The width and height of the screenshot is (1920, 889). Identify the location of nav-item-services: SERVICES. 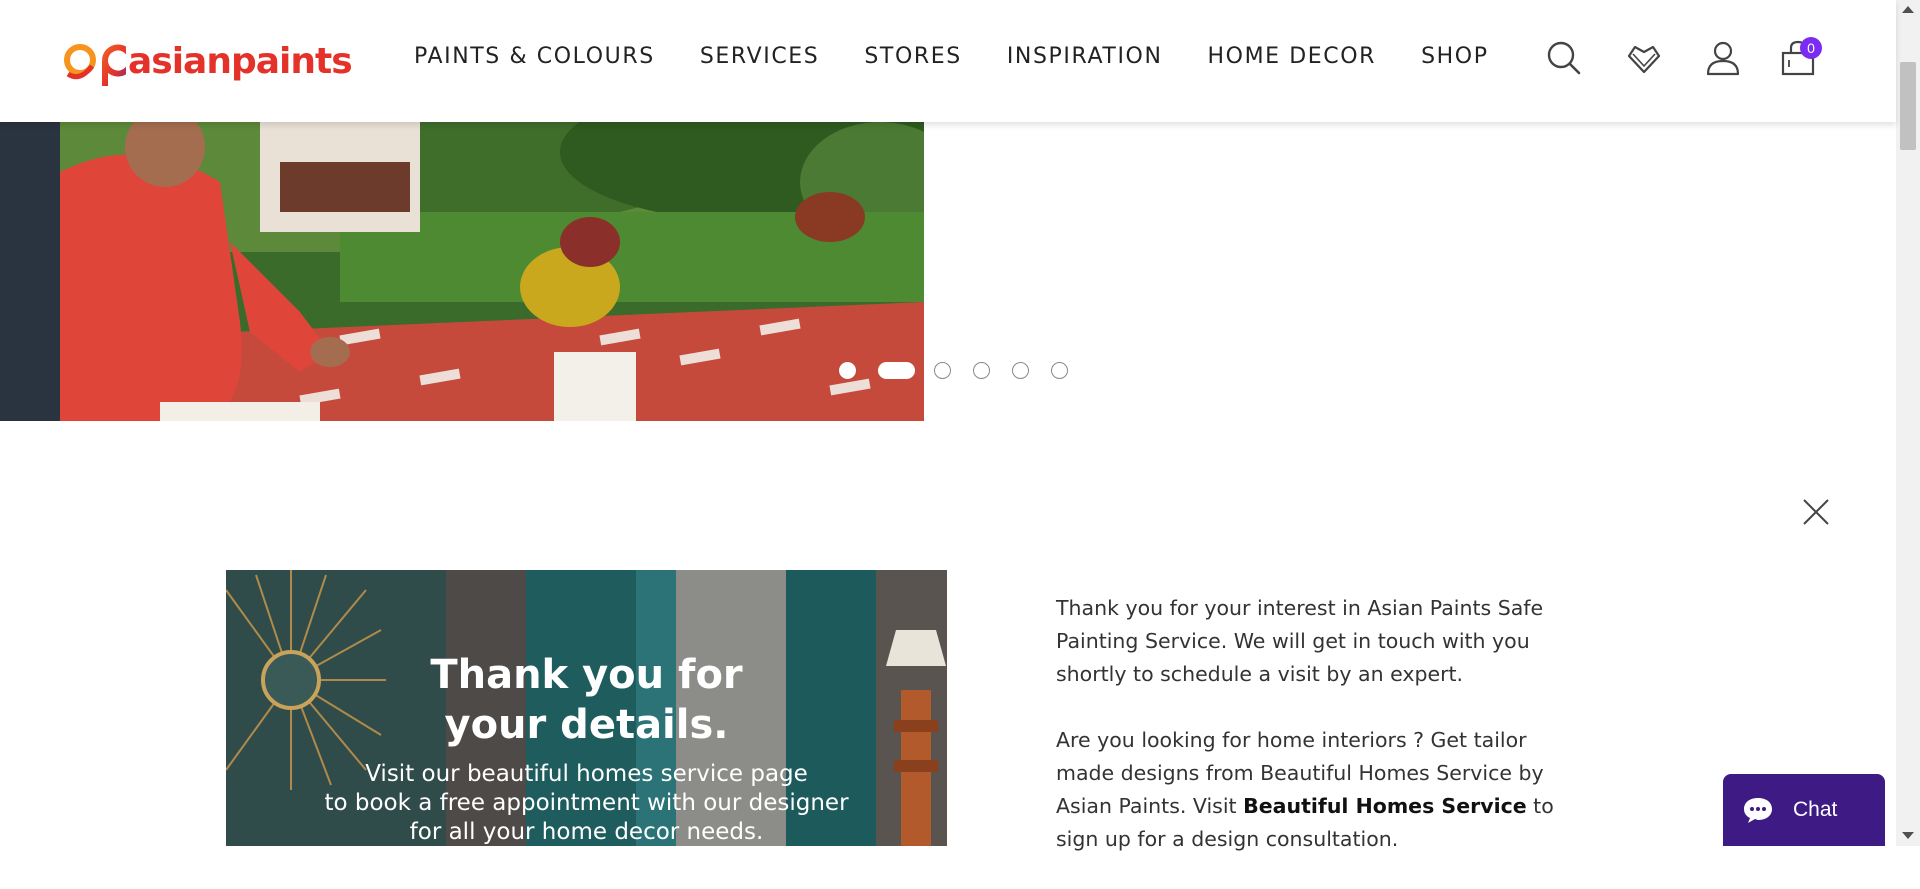
(760, 56).